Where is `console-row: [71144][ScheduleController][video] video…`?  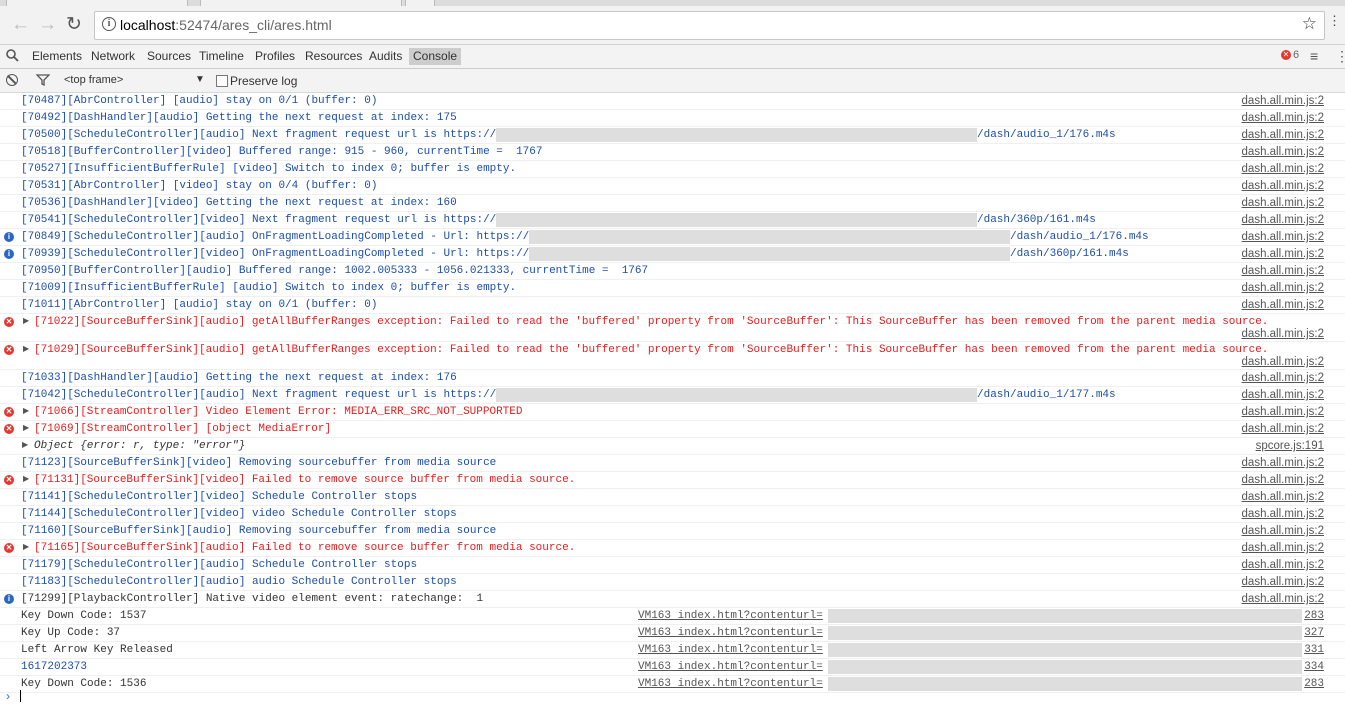 console-row: [71144][ScheduleController][video] video… is located at coordinates (672, 514).